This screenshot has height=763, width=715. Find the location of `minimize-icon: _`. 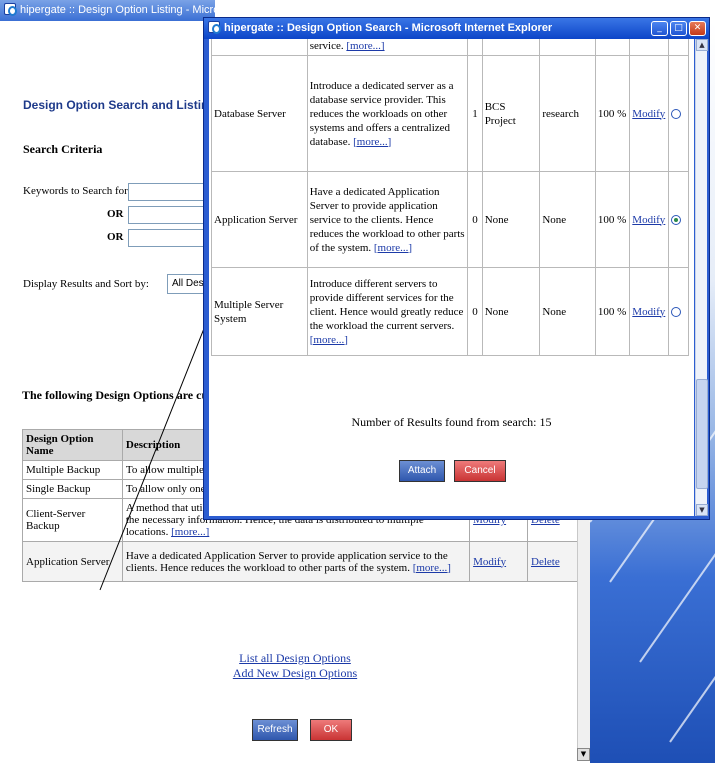

minimize-icon: _ is located at coordinates (659, 28).